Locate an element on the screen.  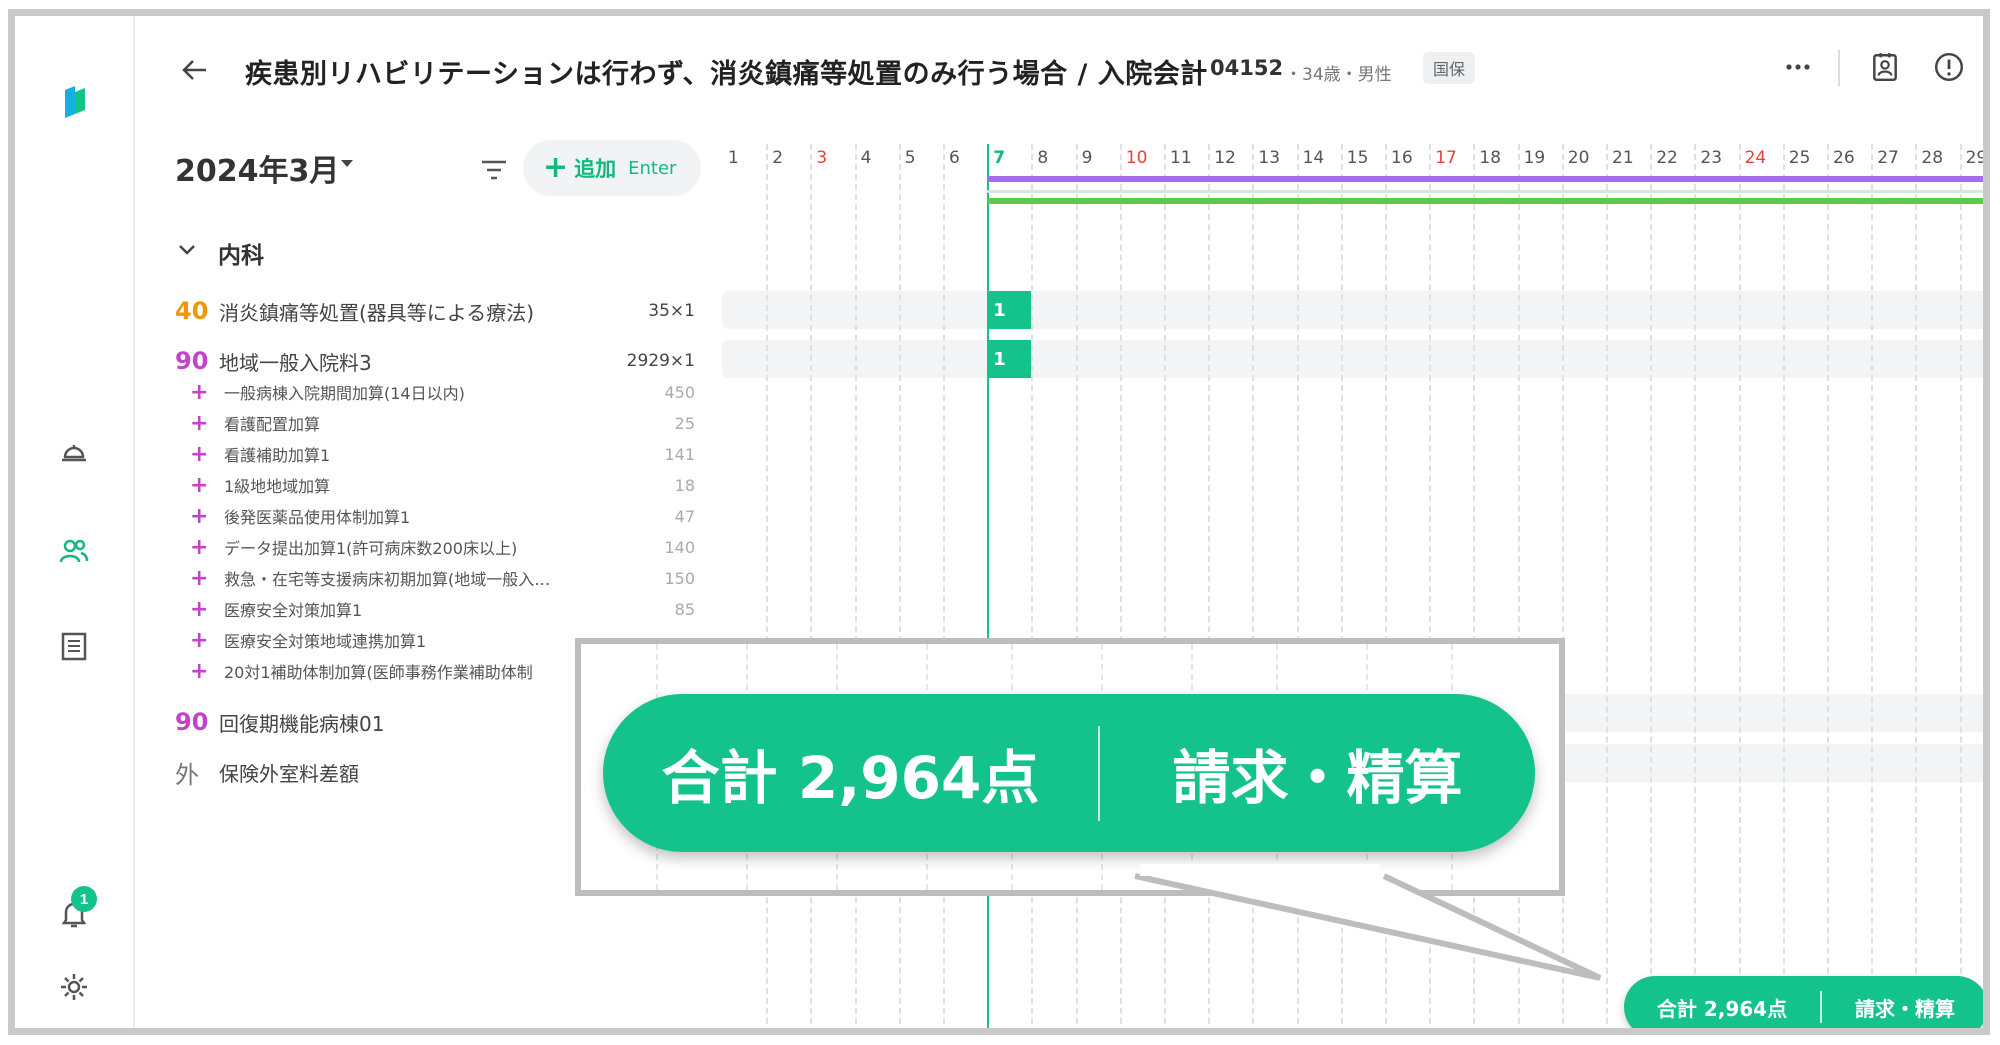
total-settle-button: 合計 2,964点 請求・精算 is located at coordinates (1803, 1002).